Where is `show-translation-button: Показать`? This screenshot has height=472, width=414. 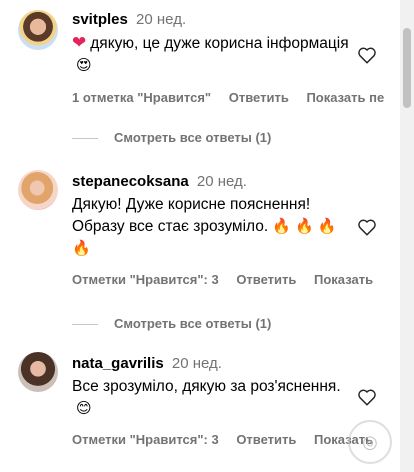
show-translation-button: Показать is located at coordinates (343, 279).